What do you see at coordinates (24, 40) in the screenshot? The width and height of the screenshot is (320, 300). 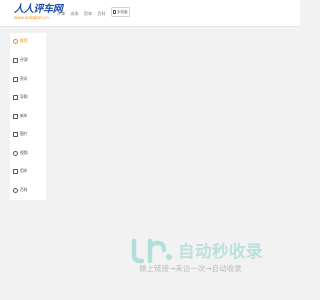 I see `sidebar-item-label: 推荐` at bounding box center [24, 40].